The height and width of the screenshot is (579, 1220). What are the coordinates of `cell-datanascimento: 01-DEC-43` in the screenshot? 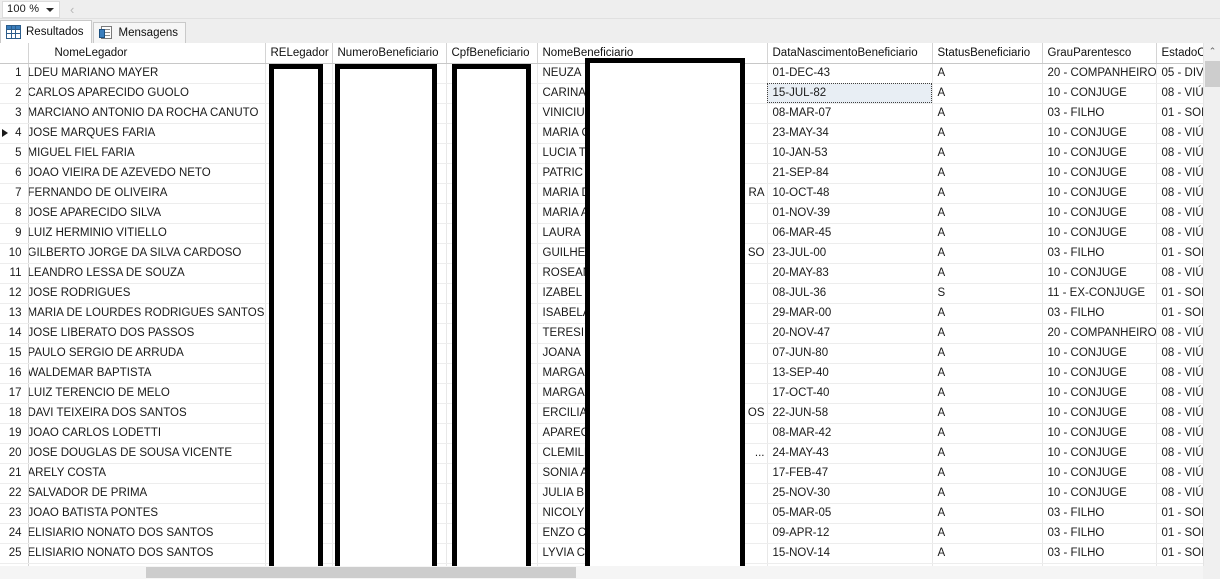 It's located at (850, 73).